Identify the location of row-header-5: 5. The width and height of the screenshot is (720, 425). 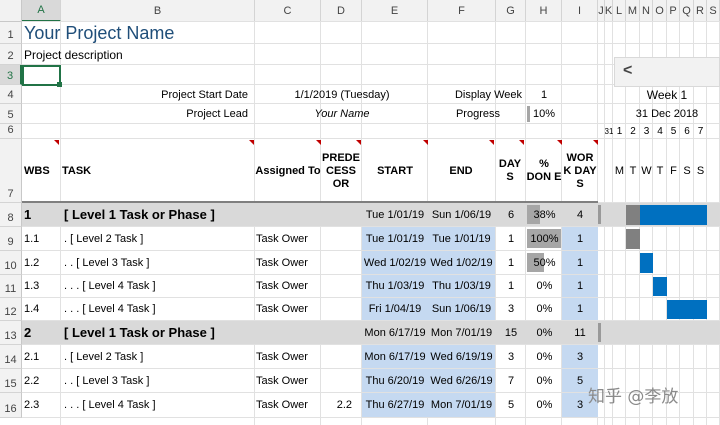
(11, 114).